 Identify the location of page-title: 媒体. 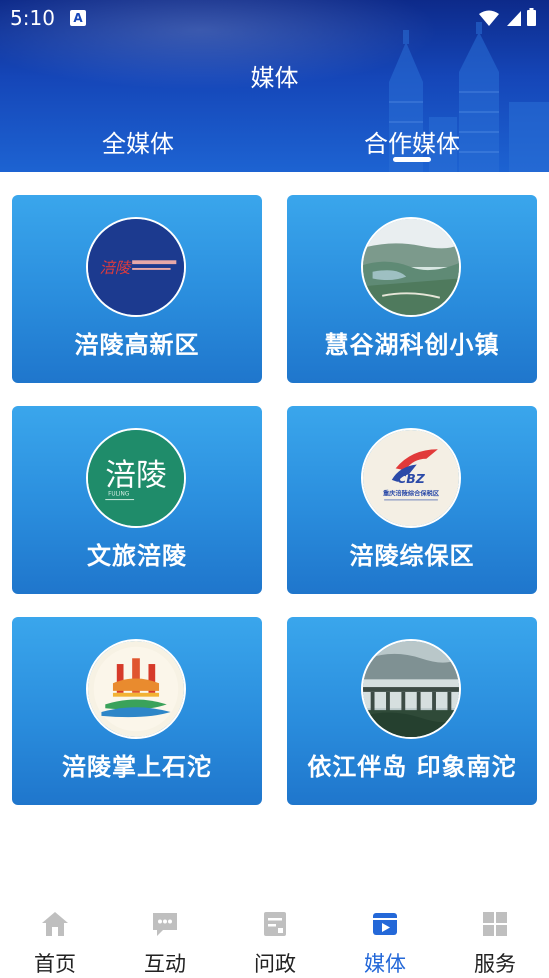
(274, 78).